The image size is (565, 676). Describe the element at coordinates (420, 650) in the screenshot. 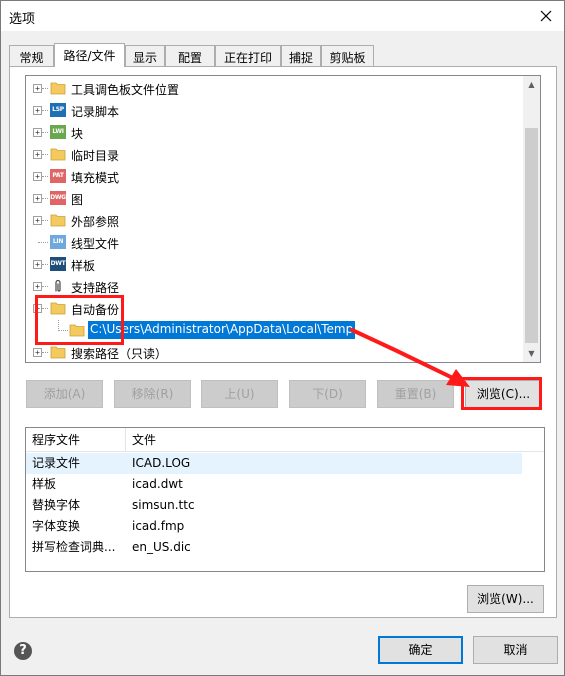

I see `ok-button: 确定` at that location.